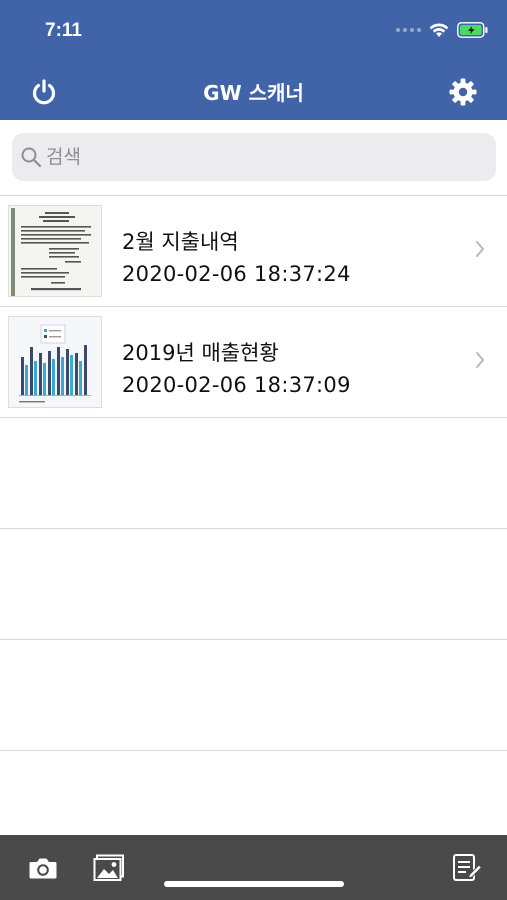 The image size is (507, 900). What do you see at coordinates (253, 251) in the screenshot?
I see `list-item: 2월 지출내역 2020-02-06 18:37:24` at bounding box center [253, 251].